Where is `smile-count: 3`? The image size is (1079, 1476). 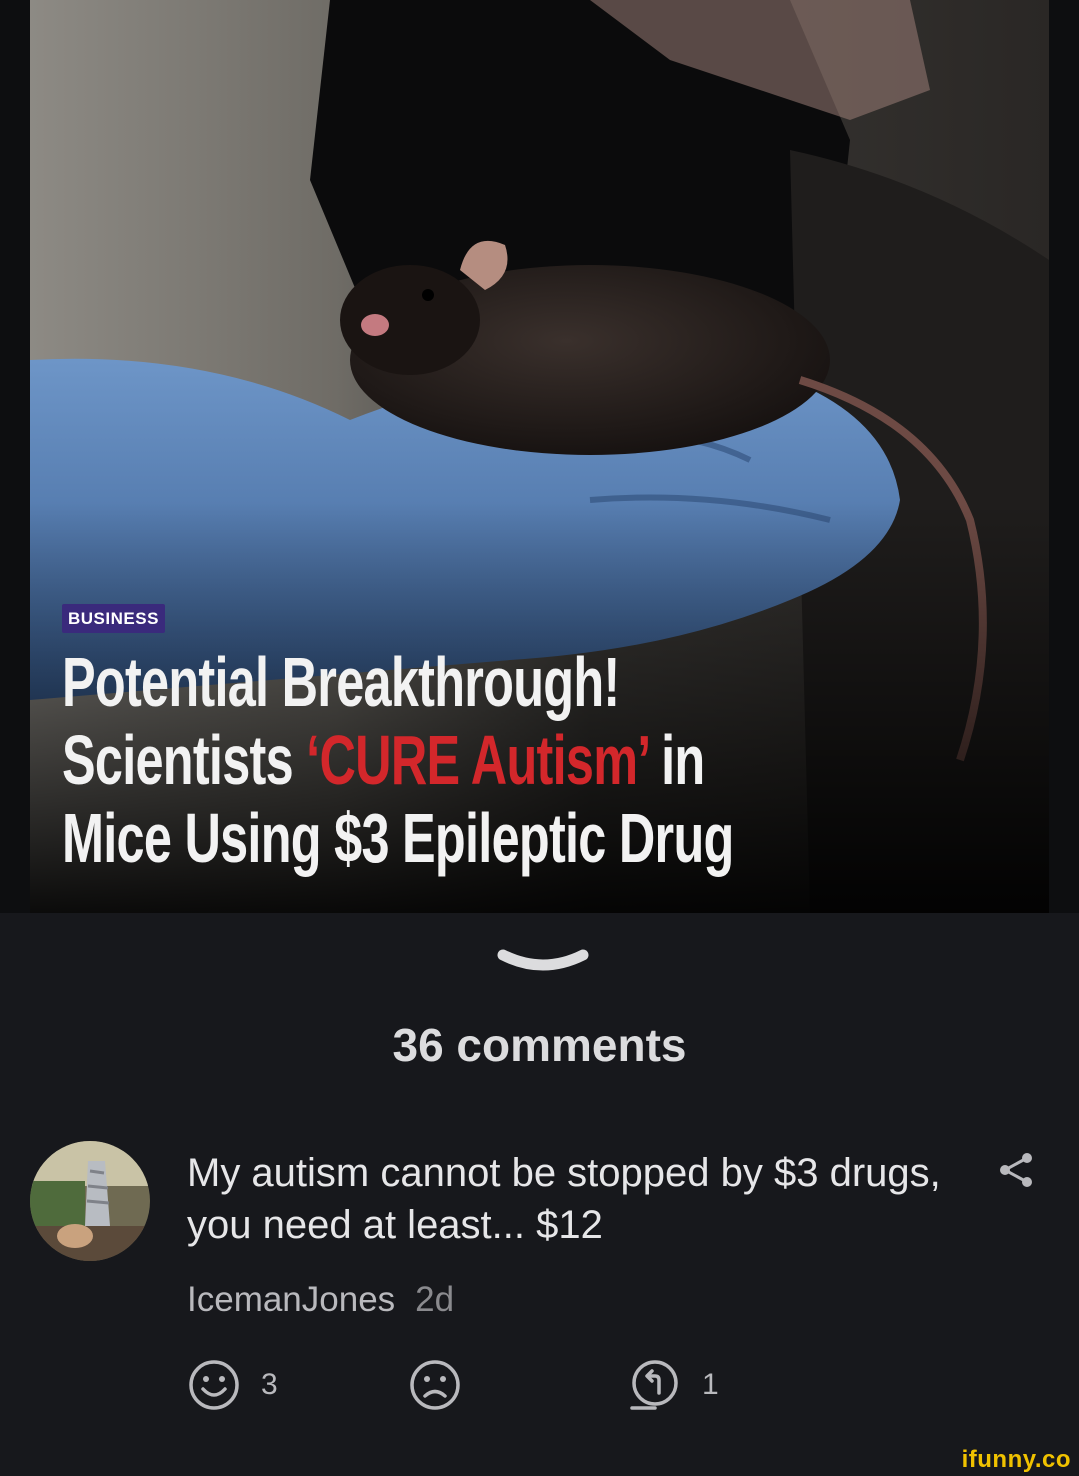 smile-count: 3 is located at coordinates (269, 1384).